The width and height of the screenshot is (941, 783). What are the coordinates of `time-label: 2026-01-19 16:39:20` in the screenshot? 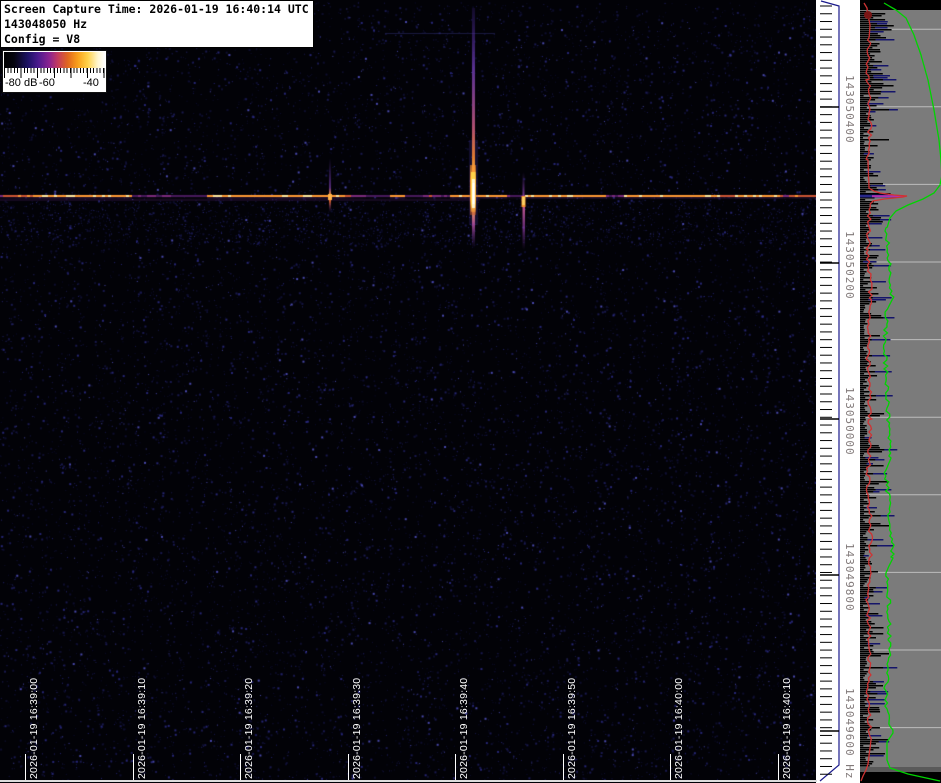 It's located at (249, 728).